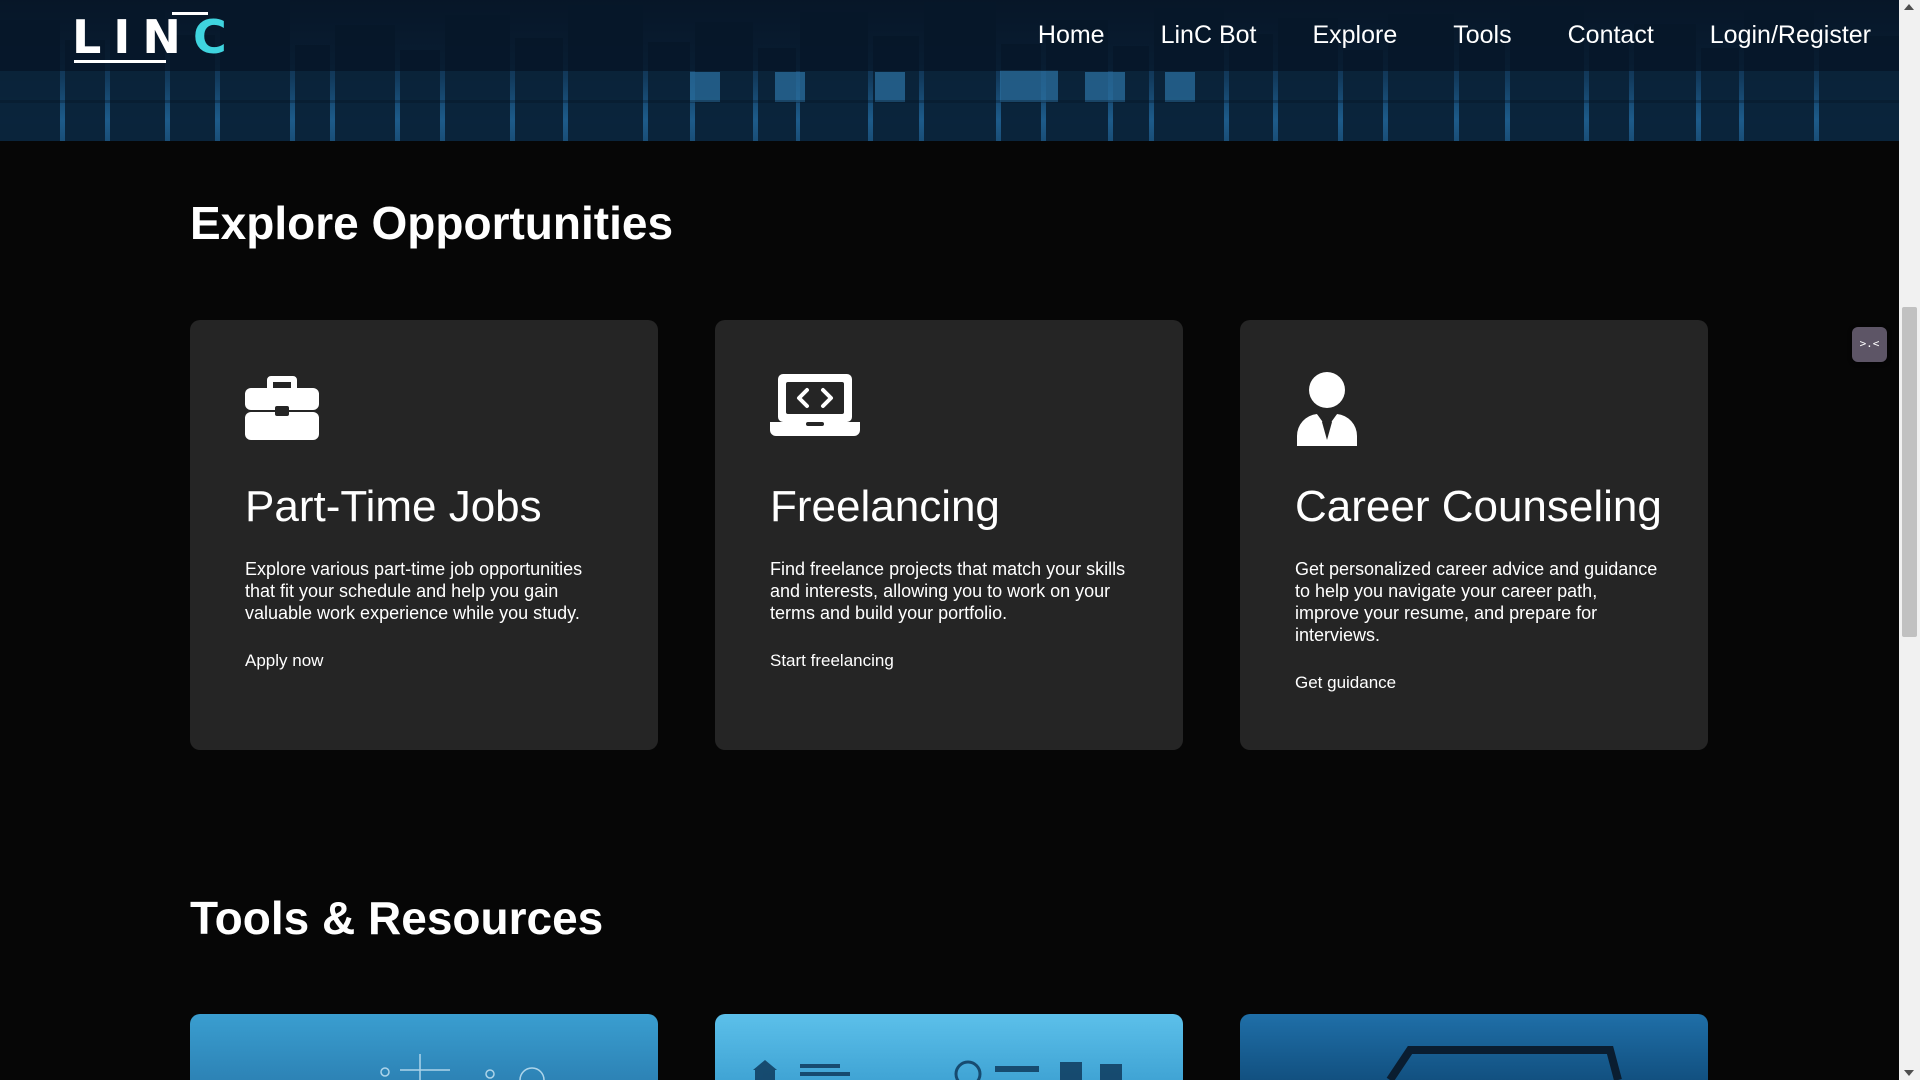 Image resolution: width=1920 pixels, height=1080 pixels. Describe the element at coordinates (885, 506) in the screenshot. I see `card-title: Freelancing` at that location.